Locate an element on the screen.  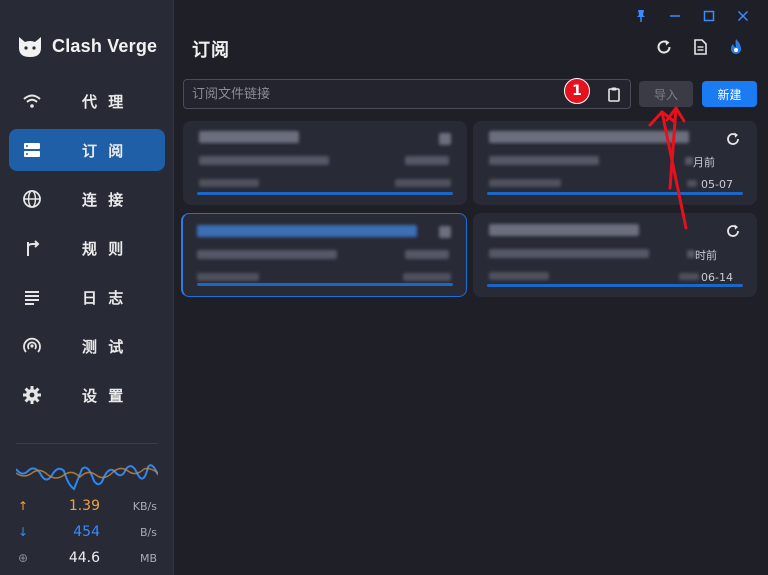
subscription-url-input is located at coordinates (382, 94).